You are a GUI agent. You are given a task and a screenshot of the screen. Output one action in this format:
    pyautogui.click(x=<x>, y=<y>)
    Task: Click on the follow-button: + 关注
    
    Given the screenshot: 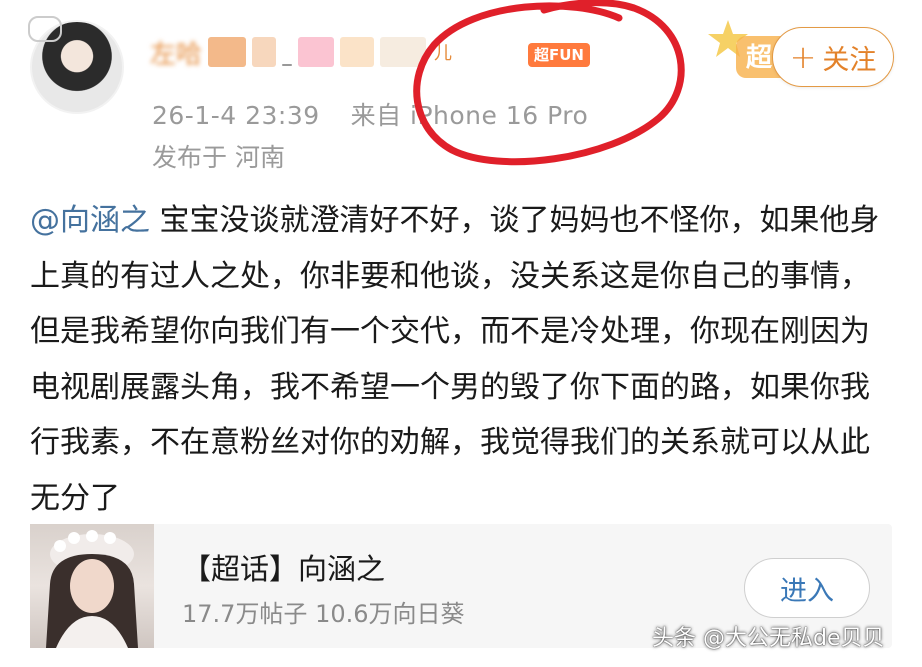 What is the action you would take?
    pyautogui.click(x=833, y=57)
    